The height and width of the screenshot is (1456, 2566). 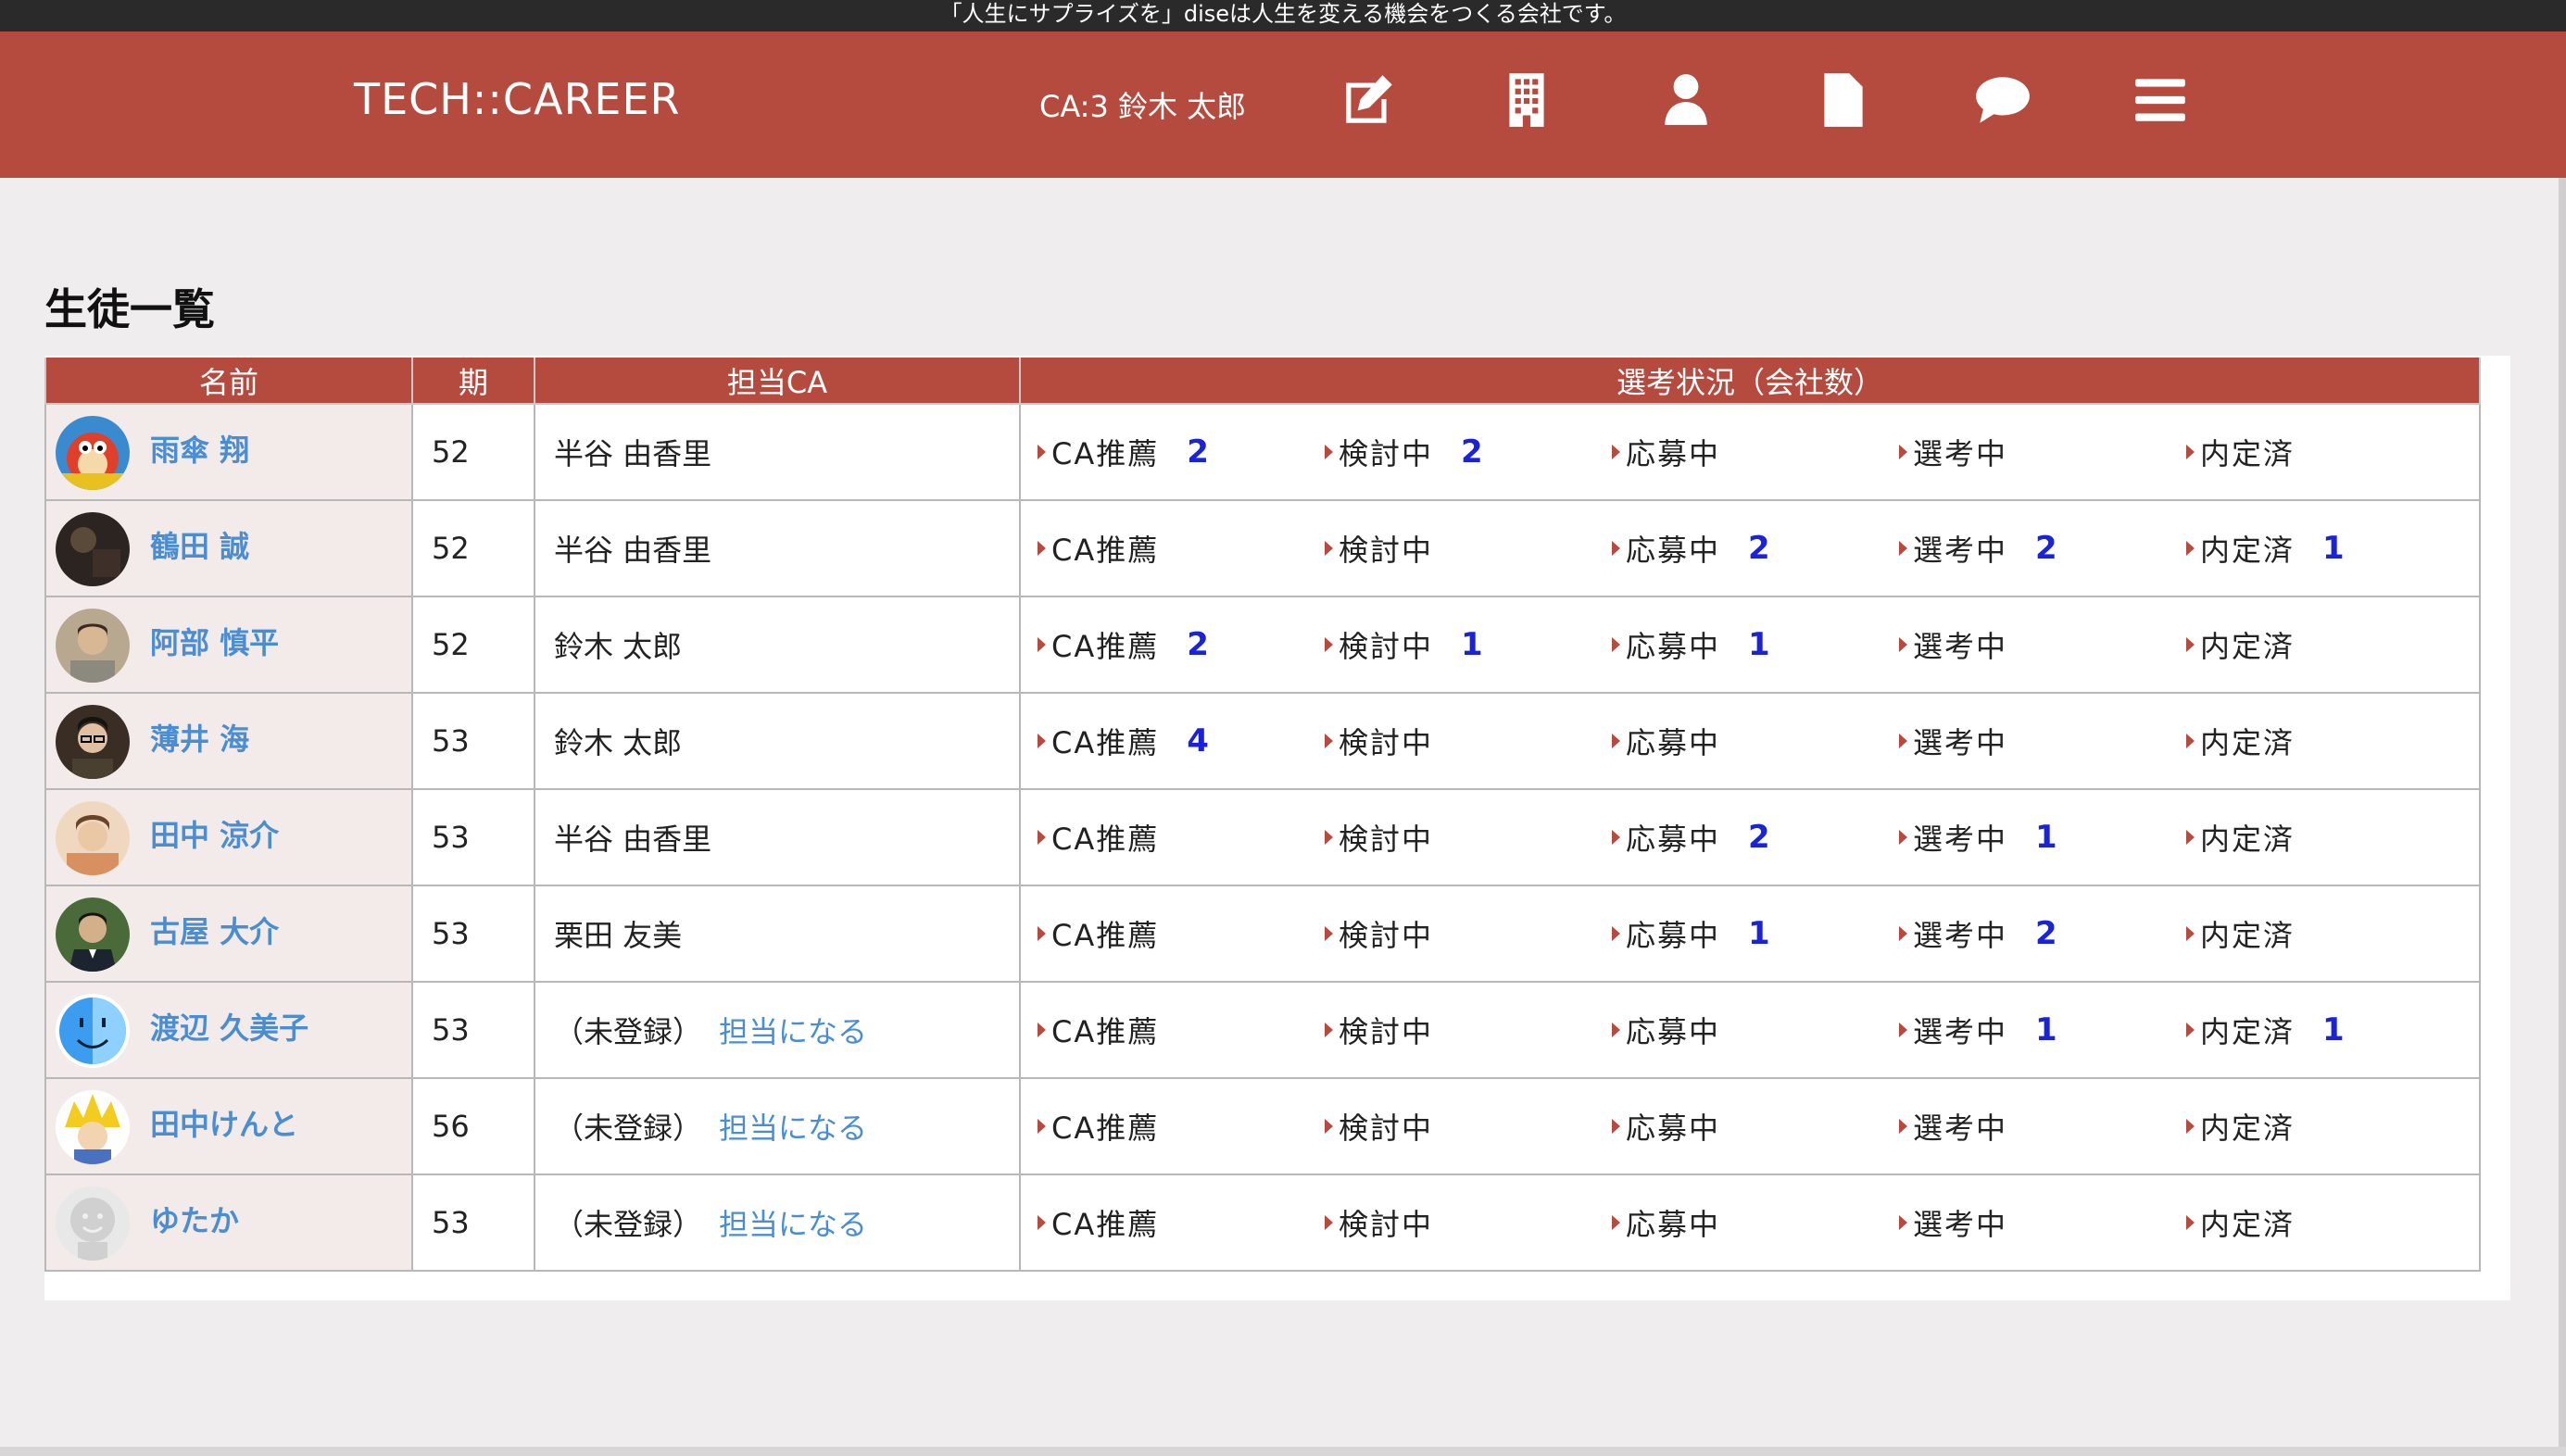 I want to click on header-term: 期, so click(x=473, y=381).